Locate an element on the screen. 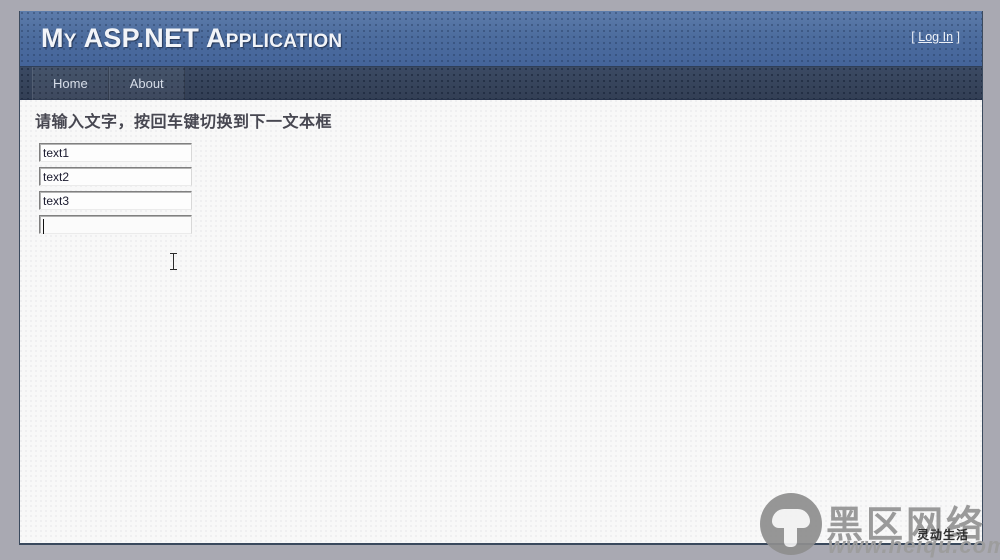  nav-item-about: About is located at coordinates (146, 83).